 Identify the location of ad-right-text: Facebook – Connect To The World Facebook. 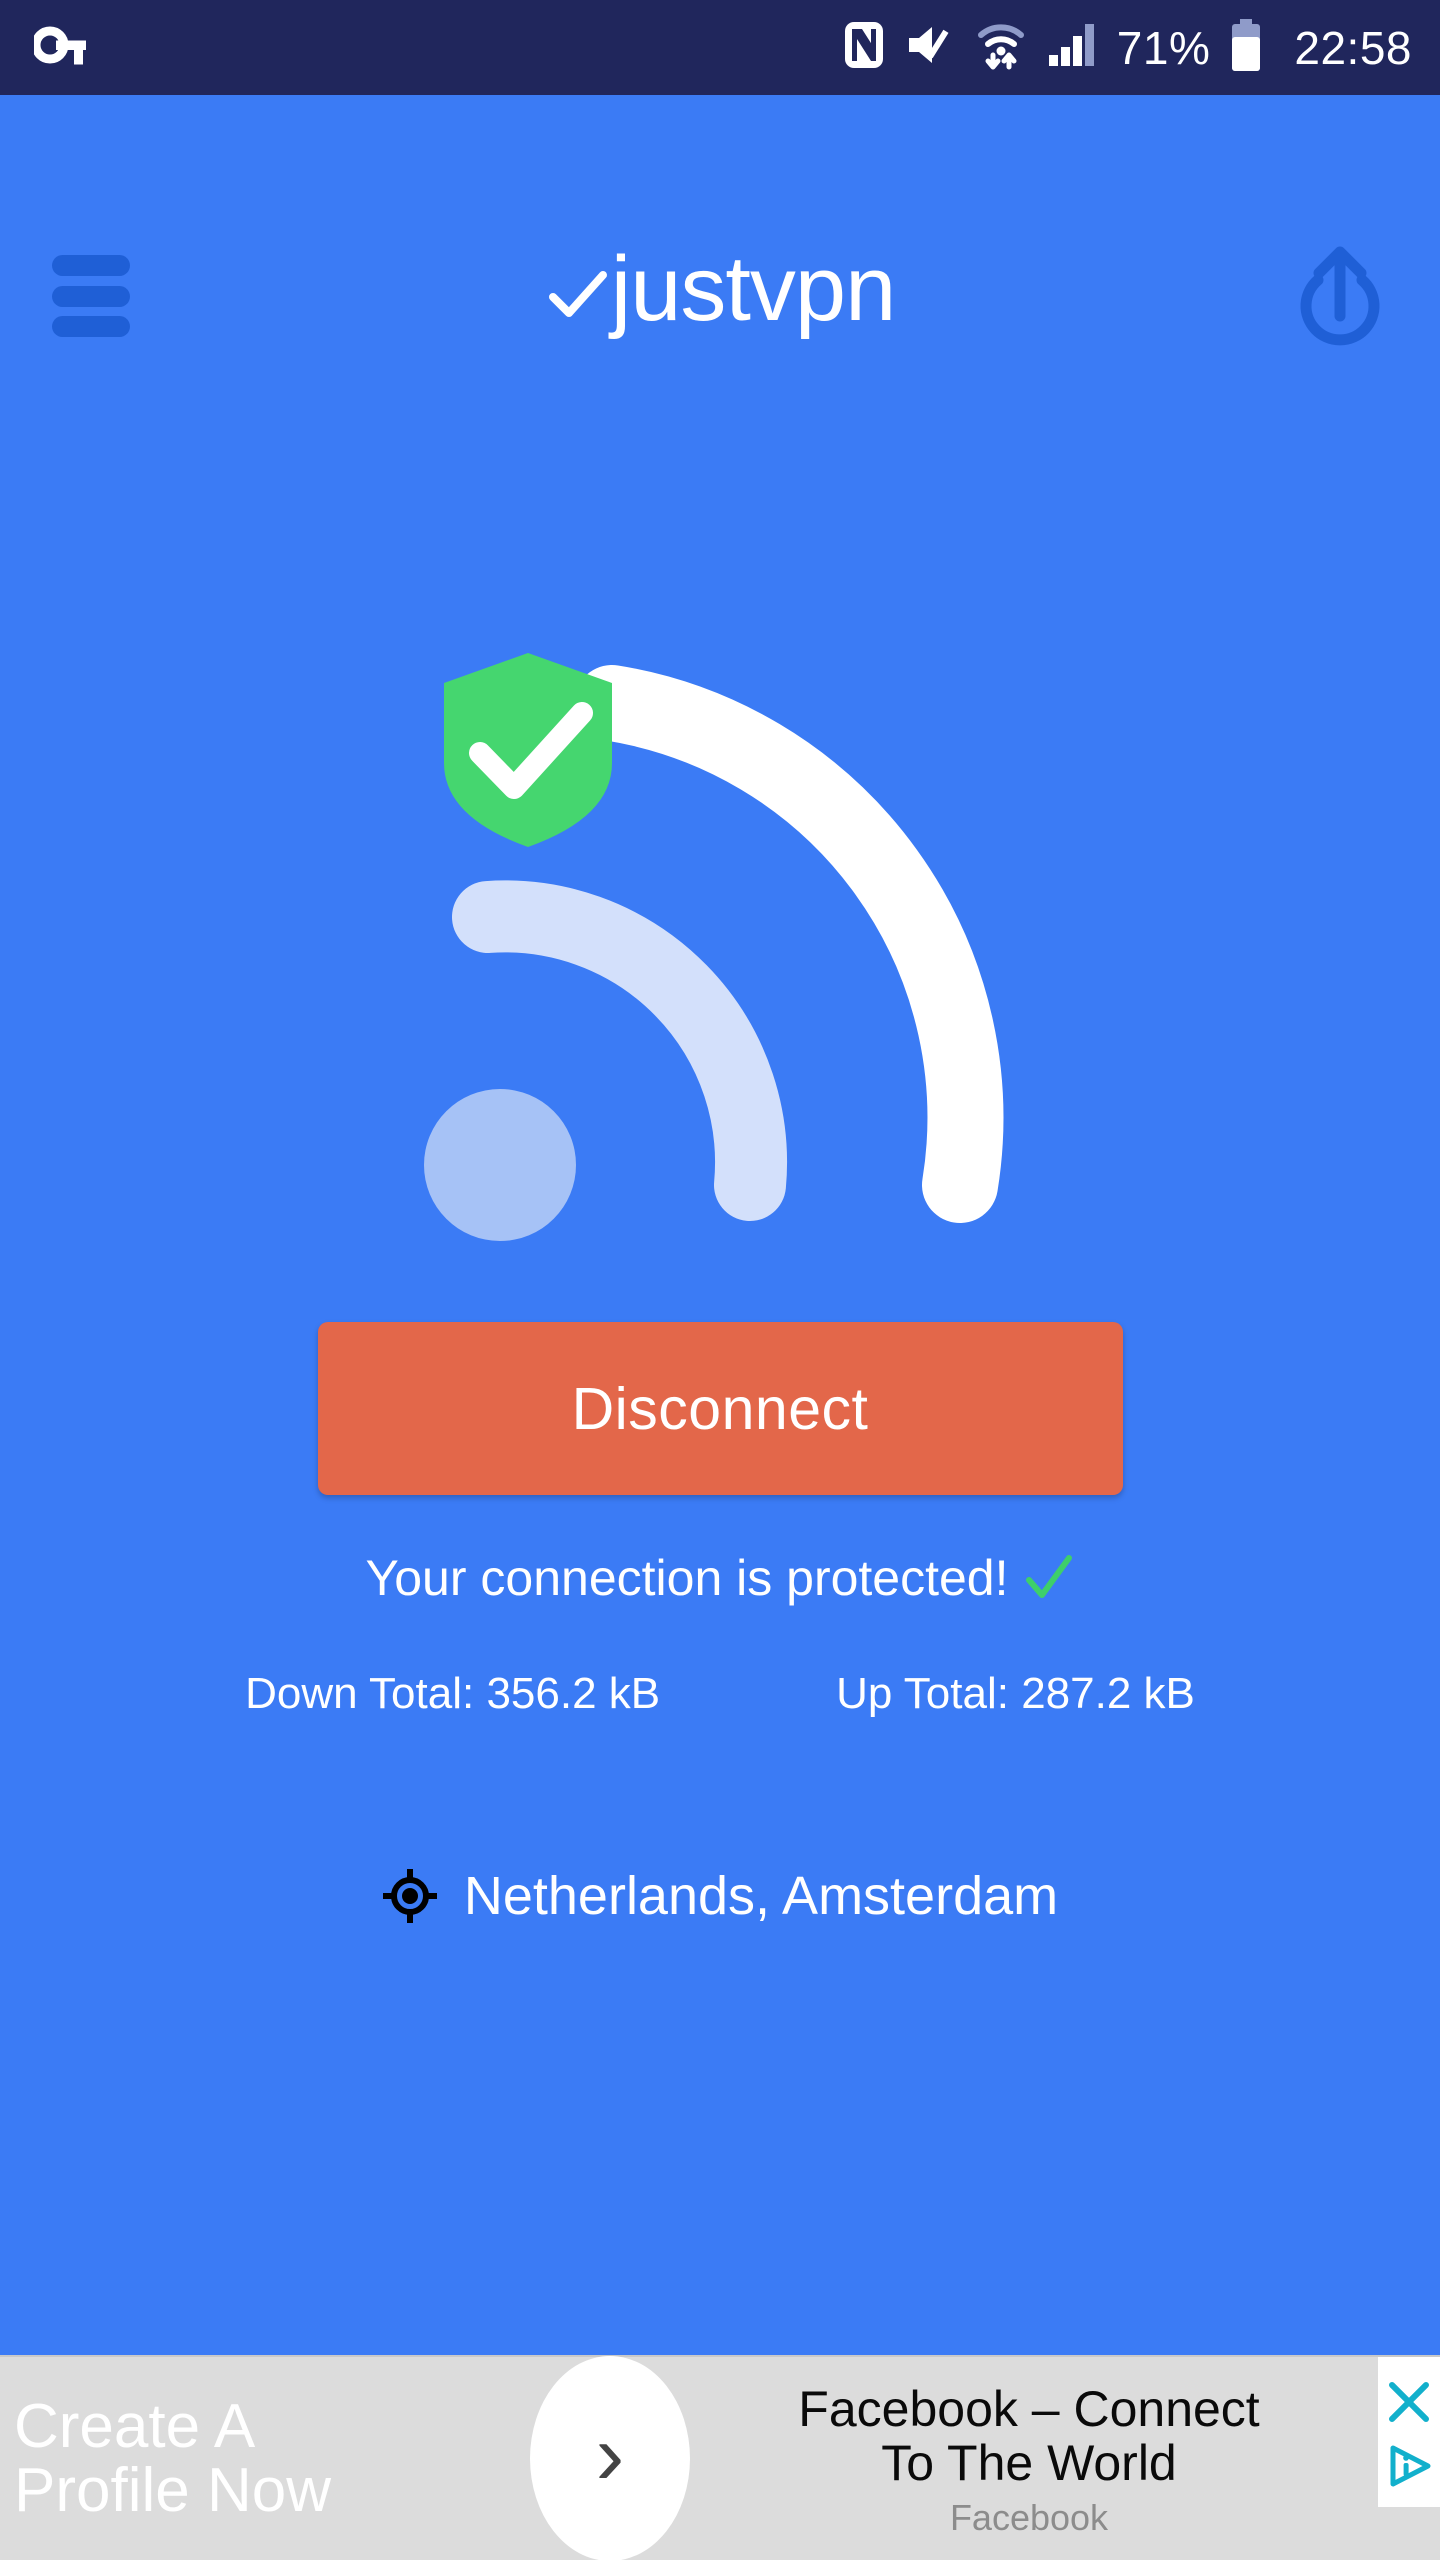
(1039, 2458).